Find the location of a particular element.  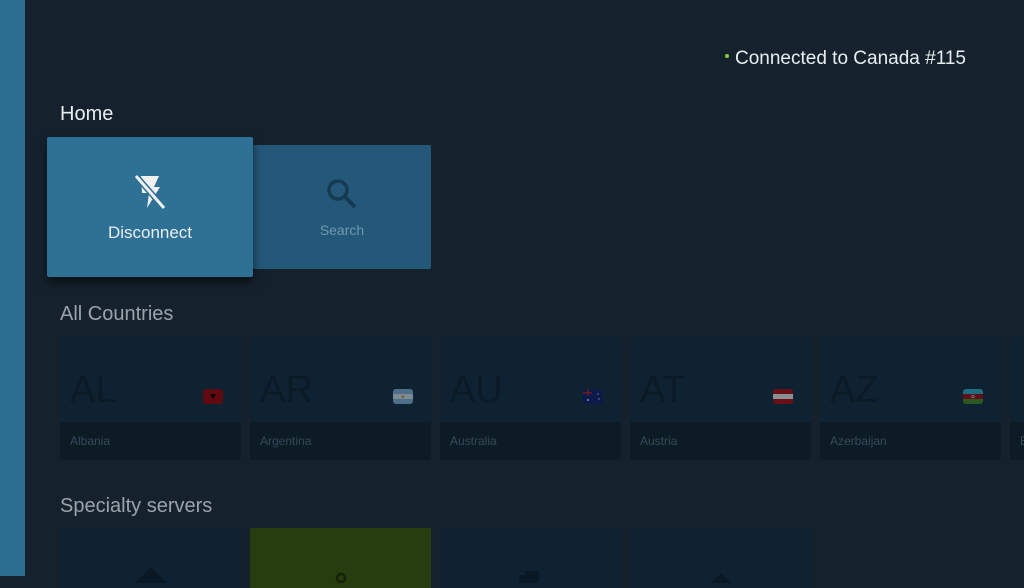

country-card-albania: AL Albania is located at coordinates (150, 398).